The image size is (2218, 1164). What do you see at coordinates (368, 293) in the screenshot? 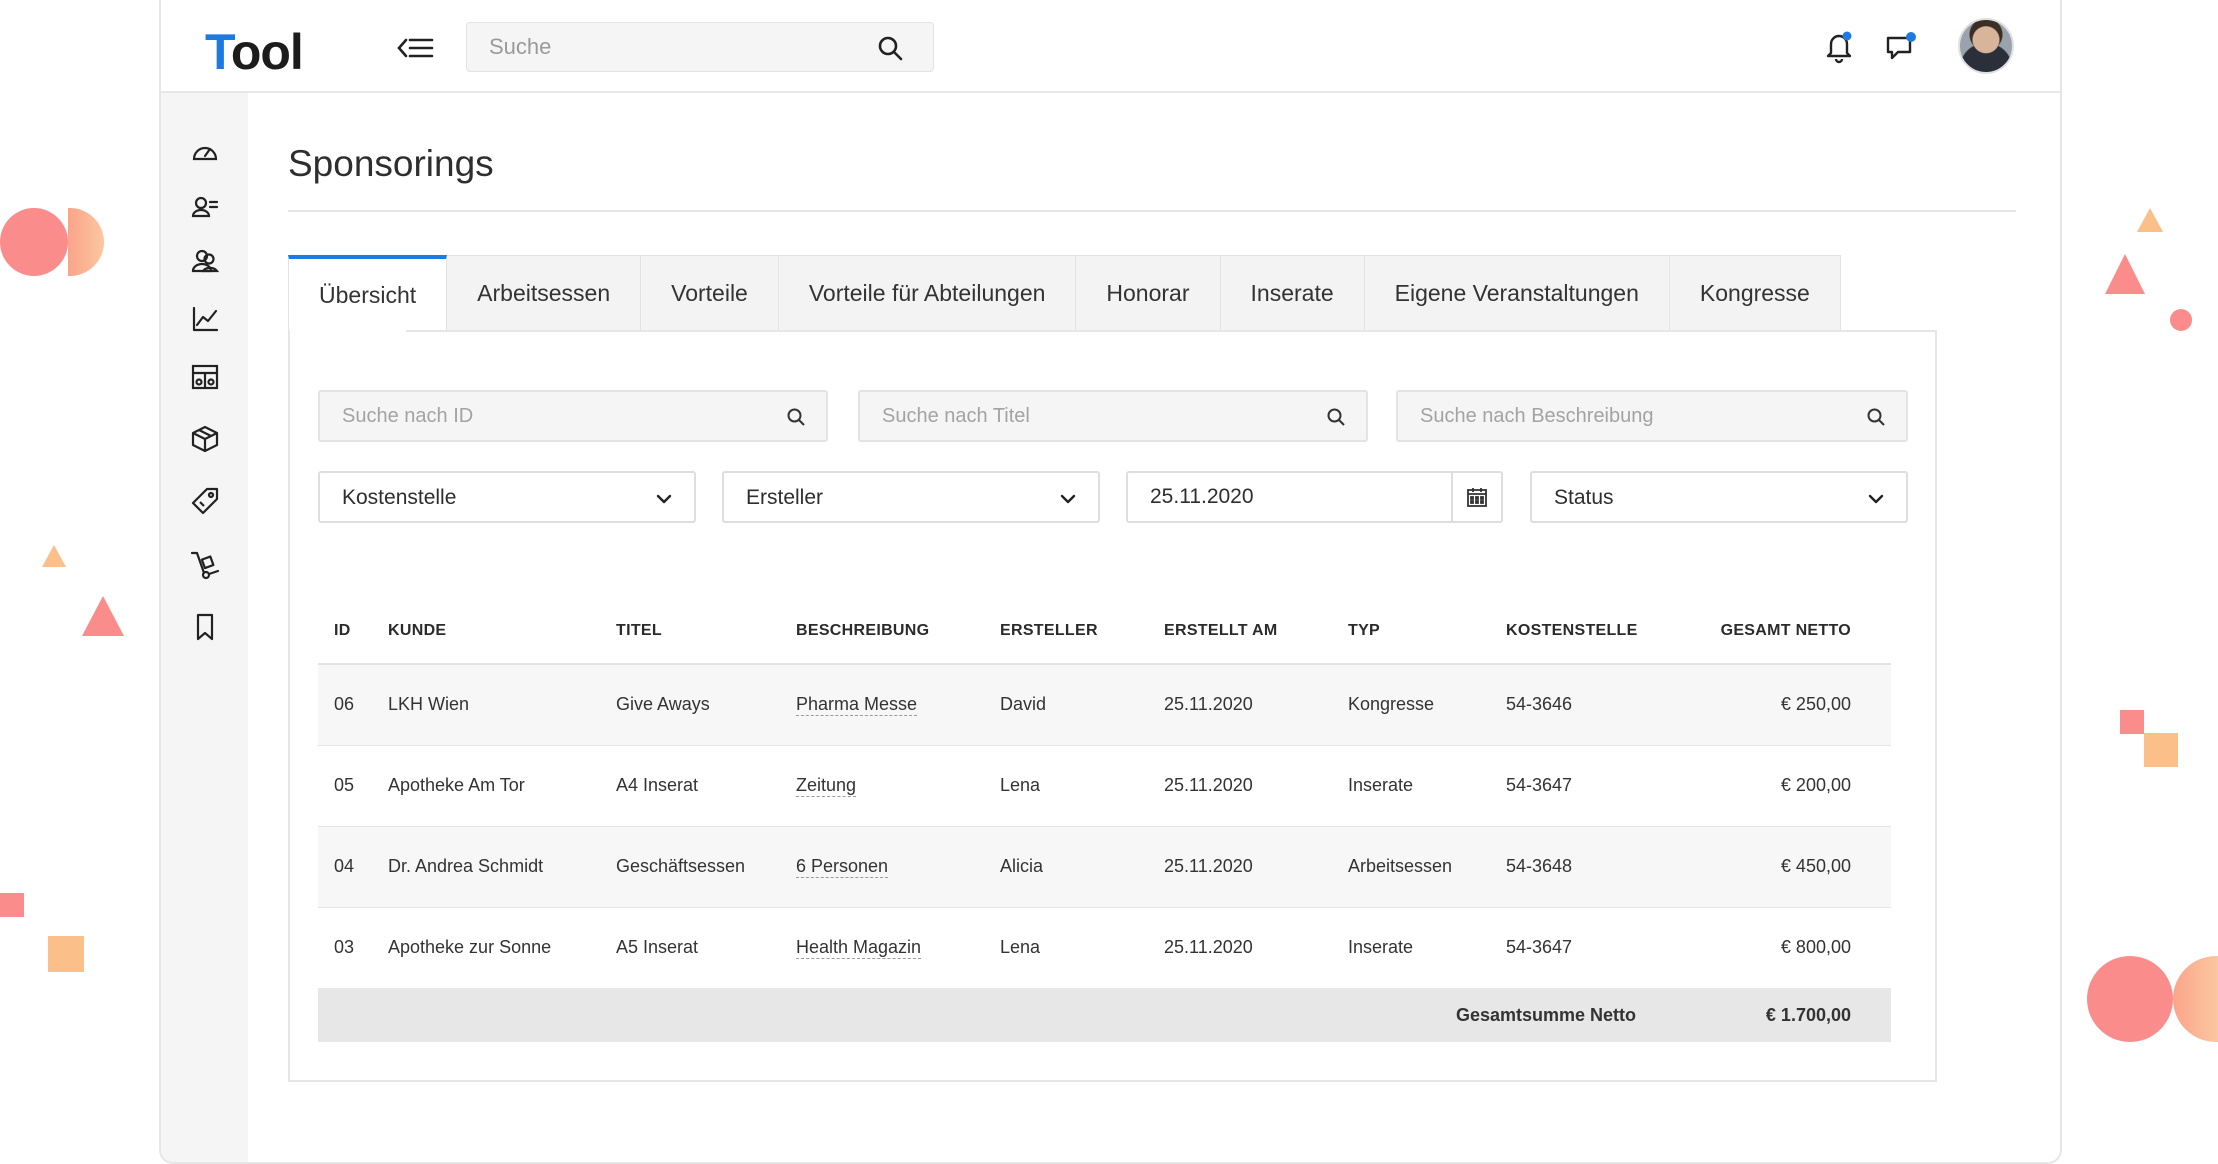
I see `tab-uebersicht: Übersicht` at bounding box center [368, 293].